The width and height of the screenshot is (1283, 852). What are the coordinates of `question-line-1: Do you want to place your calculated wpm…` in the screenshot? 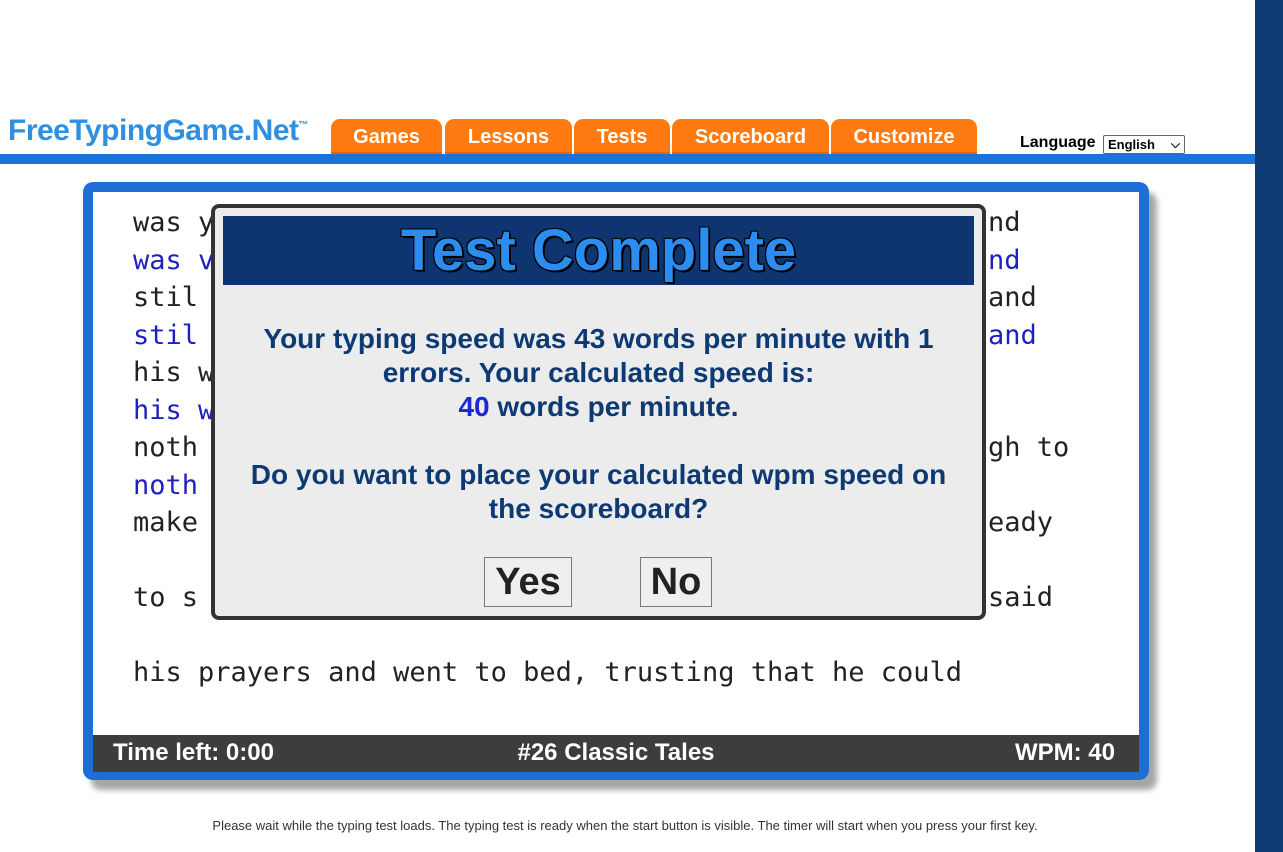 It's located at (598, 474).